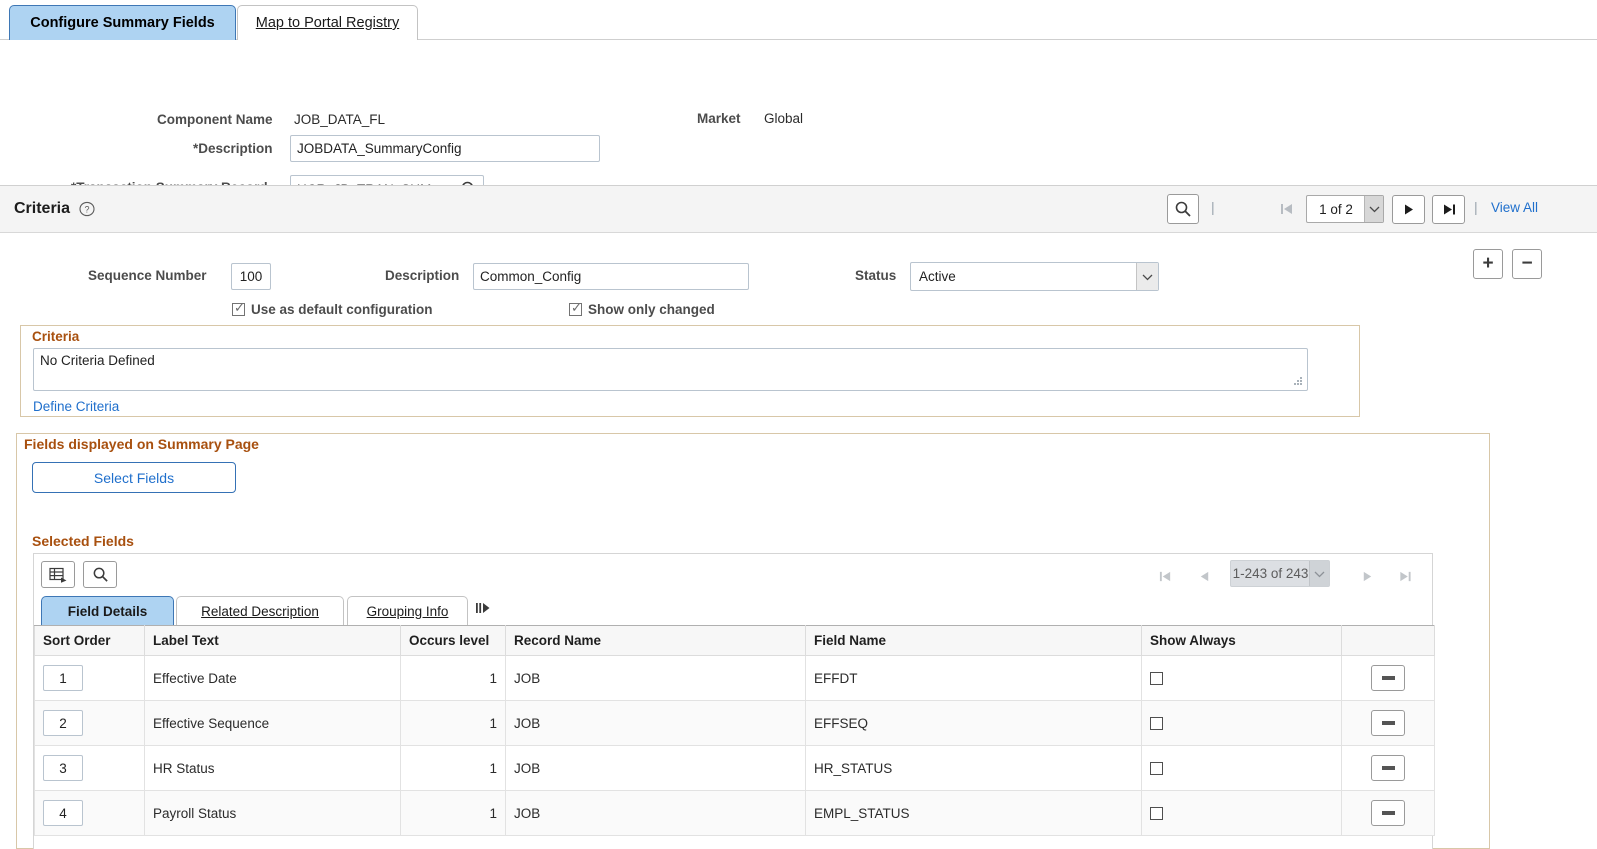 The image size is (1597, 849). I want to click on define-criteria-link: Define Criteria, so click(76, 406).